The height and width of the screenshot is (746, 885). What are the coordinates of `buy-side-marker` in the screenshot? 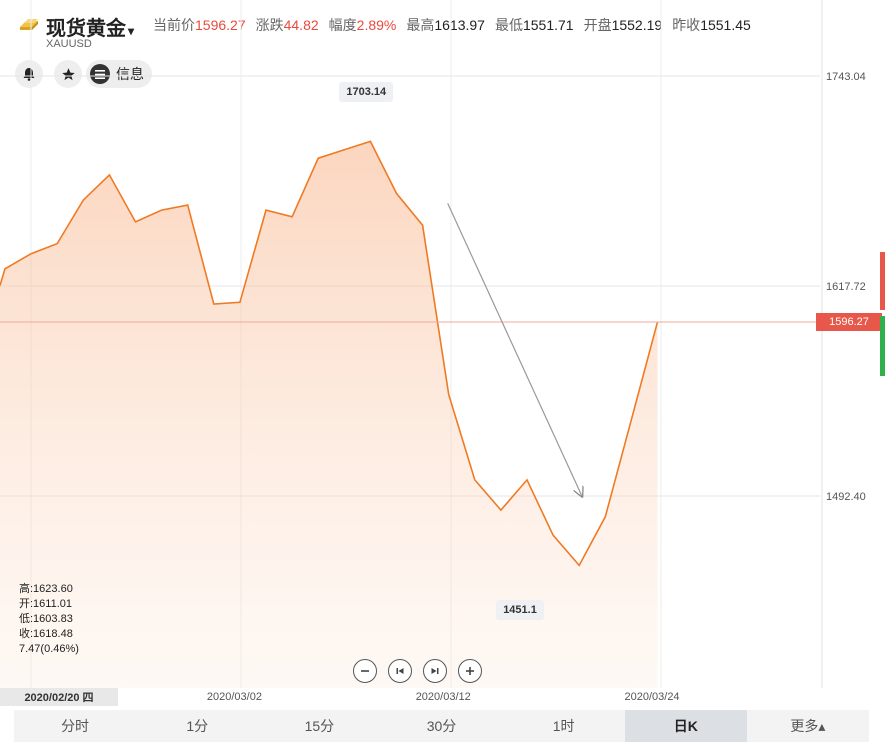 It's located at (882, 346).